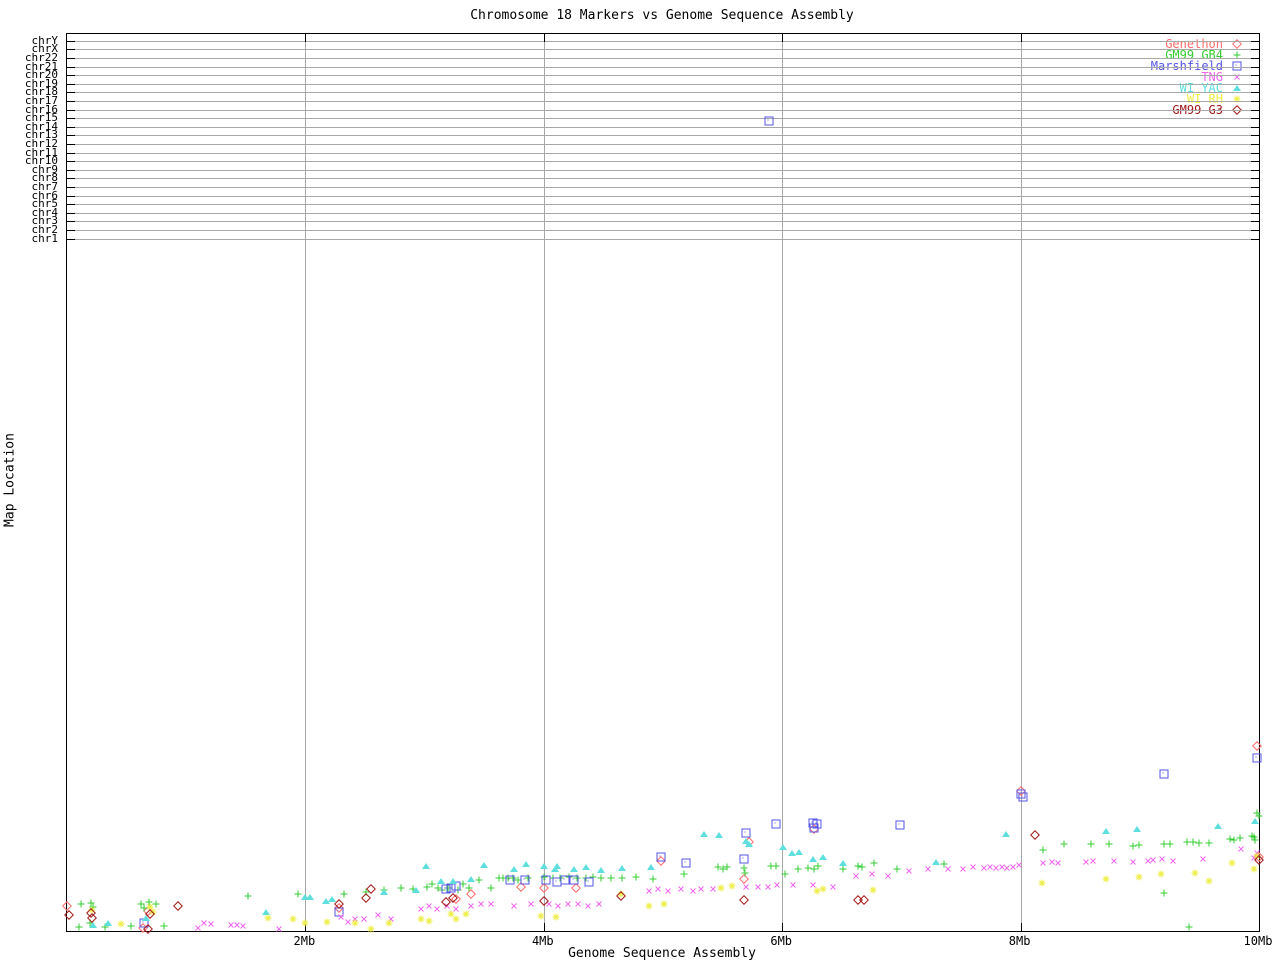 The height and width of the screenshot is (961, 1280). Describe the element at coordinates (1237, 77) in the screenshot. I see `cross-marker-icon` at that location.